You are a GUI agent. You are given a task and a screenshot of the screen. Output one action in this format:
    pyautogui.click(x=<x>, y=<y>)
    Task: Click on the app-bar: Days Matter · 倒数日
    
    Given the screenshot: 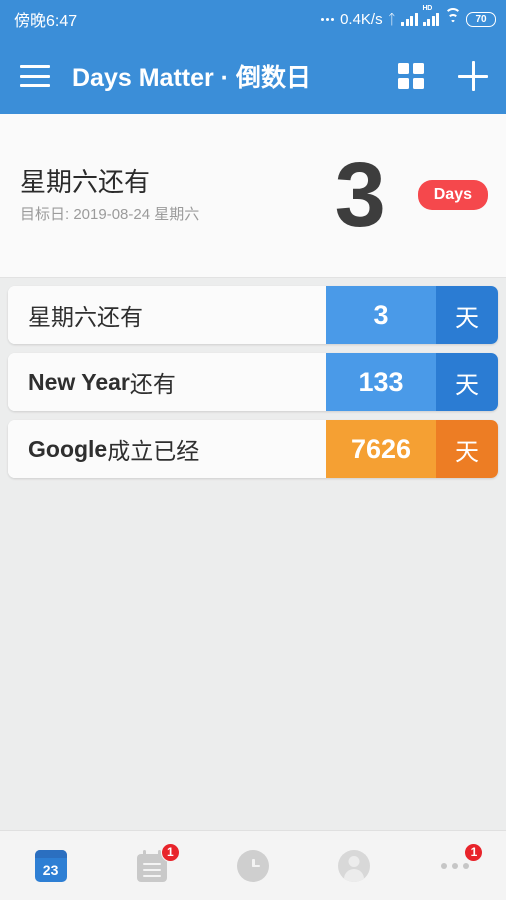 What is the action you would take?
    pyautogui.click(x=253, y=76)
    